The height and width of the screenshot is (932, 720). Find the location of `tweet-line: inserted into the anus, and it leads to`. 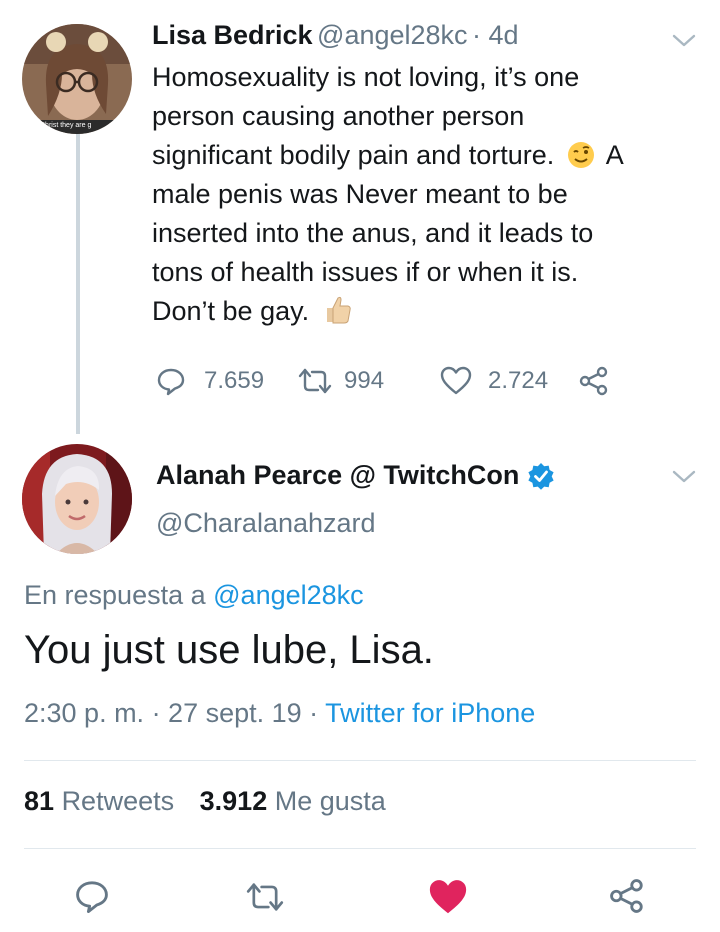

tweet-line: inserted into the anus, and it leads to is located at coordinates (373, 233).